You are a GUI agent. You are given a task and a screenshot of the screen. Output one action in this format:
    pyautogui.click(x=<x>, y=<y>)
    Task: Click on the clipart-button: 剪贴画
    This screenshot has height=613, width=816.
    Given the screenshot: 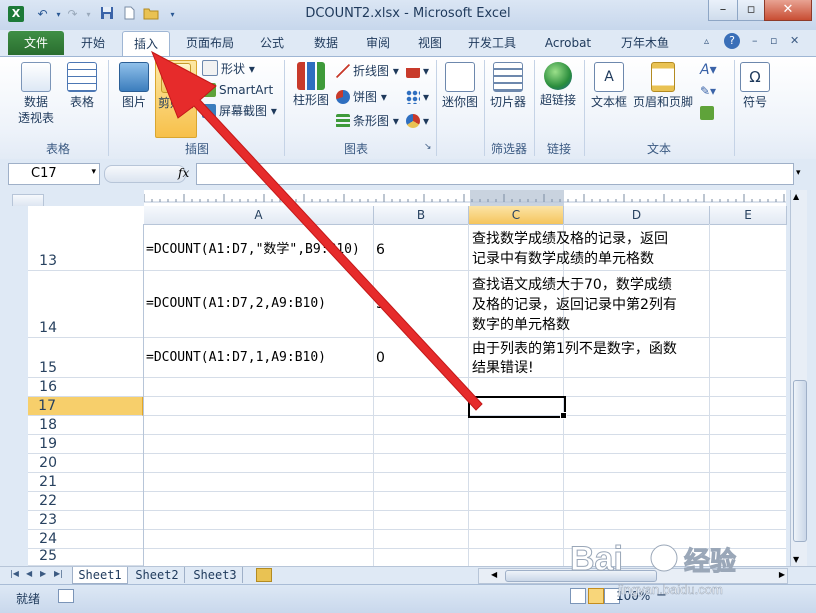 What is the action you would take?
    pyautogui.click(x=176, y=99)
    